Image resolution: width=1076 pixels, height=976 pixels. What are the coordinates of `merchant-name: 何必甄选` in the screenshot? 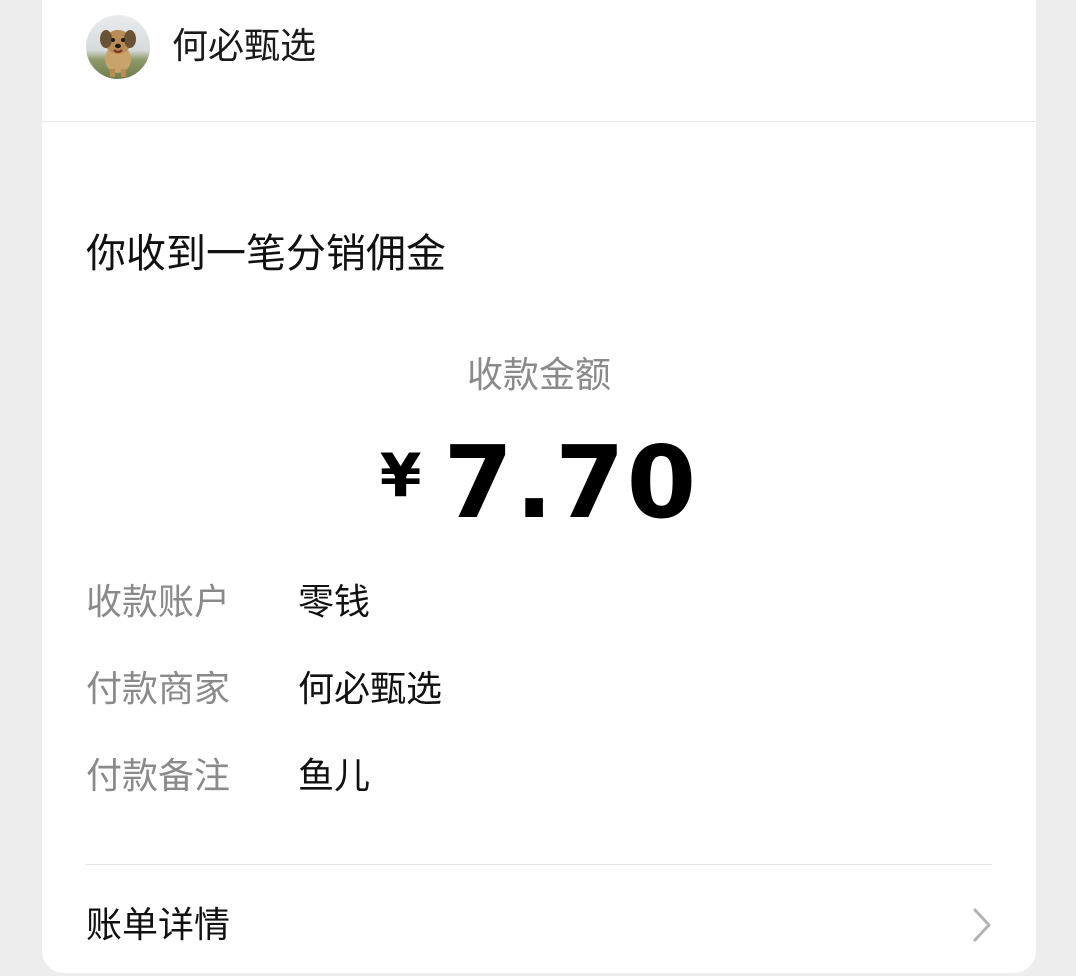 It's located at (244, 47).